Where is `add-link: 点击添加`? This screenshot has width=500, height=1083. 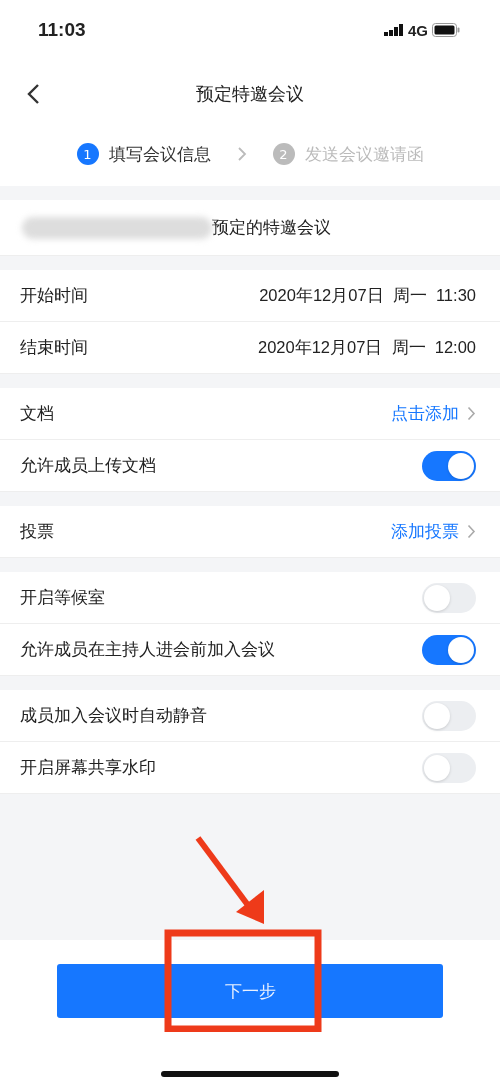 add-link: 点击添加 is located at coordinates (425, 413).